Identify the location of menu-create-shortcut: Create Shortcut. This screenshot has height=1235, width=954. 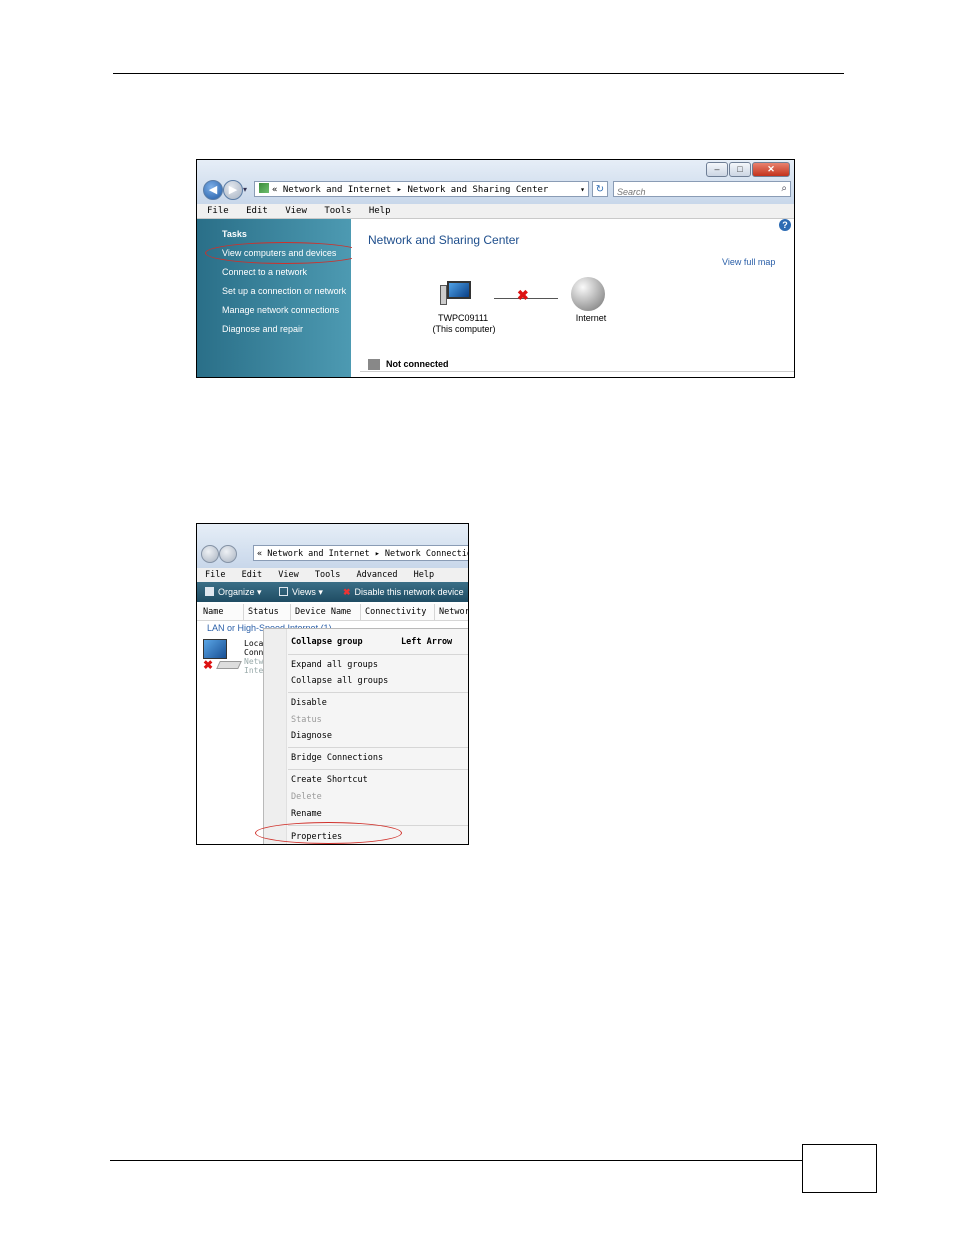
(329, 780).